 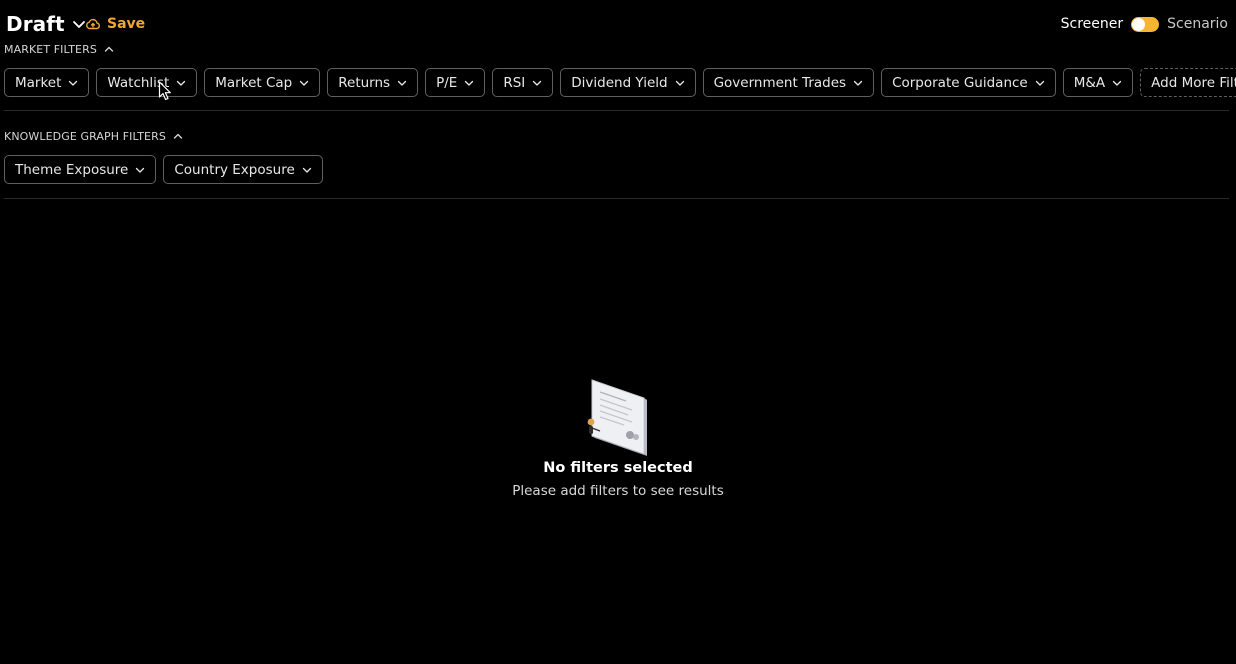 I want to click on save-button: Save, so click(x=115, y=24).